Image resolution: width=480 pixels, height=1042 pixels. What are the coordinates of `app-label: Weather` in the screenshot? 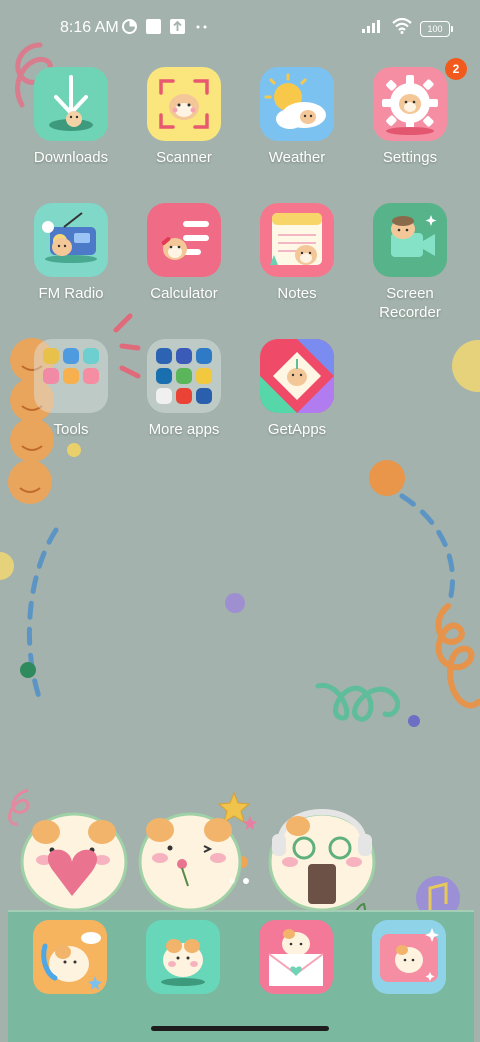 It's located at (297, 157).